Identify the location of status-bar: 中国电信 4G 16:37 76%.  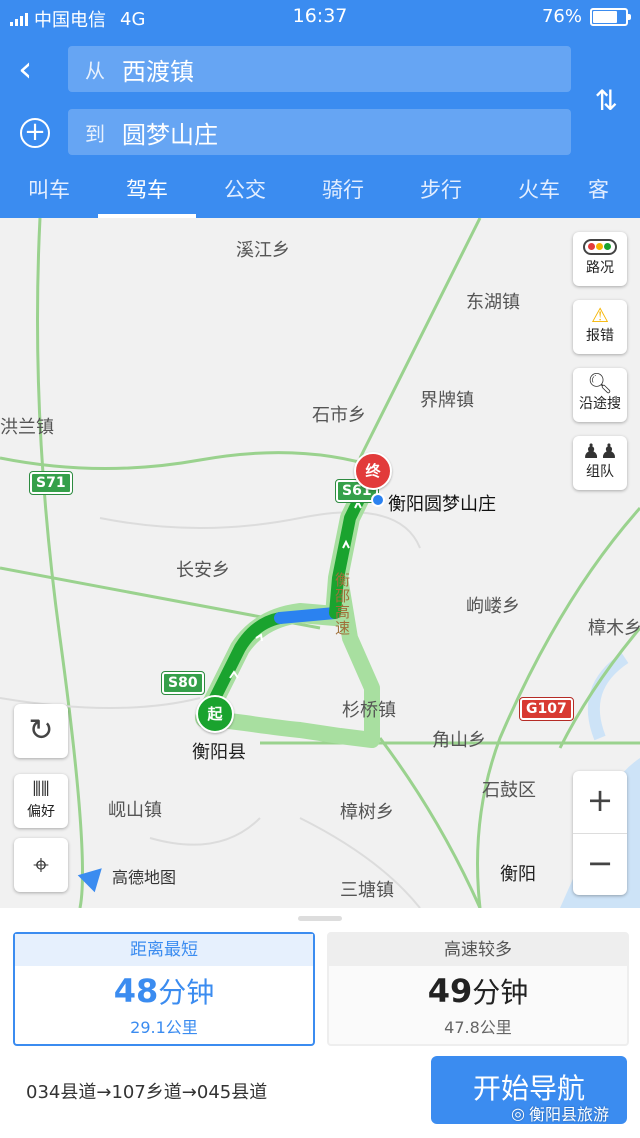
(320, 17).